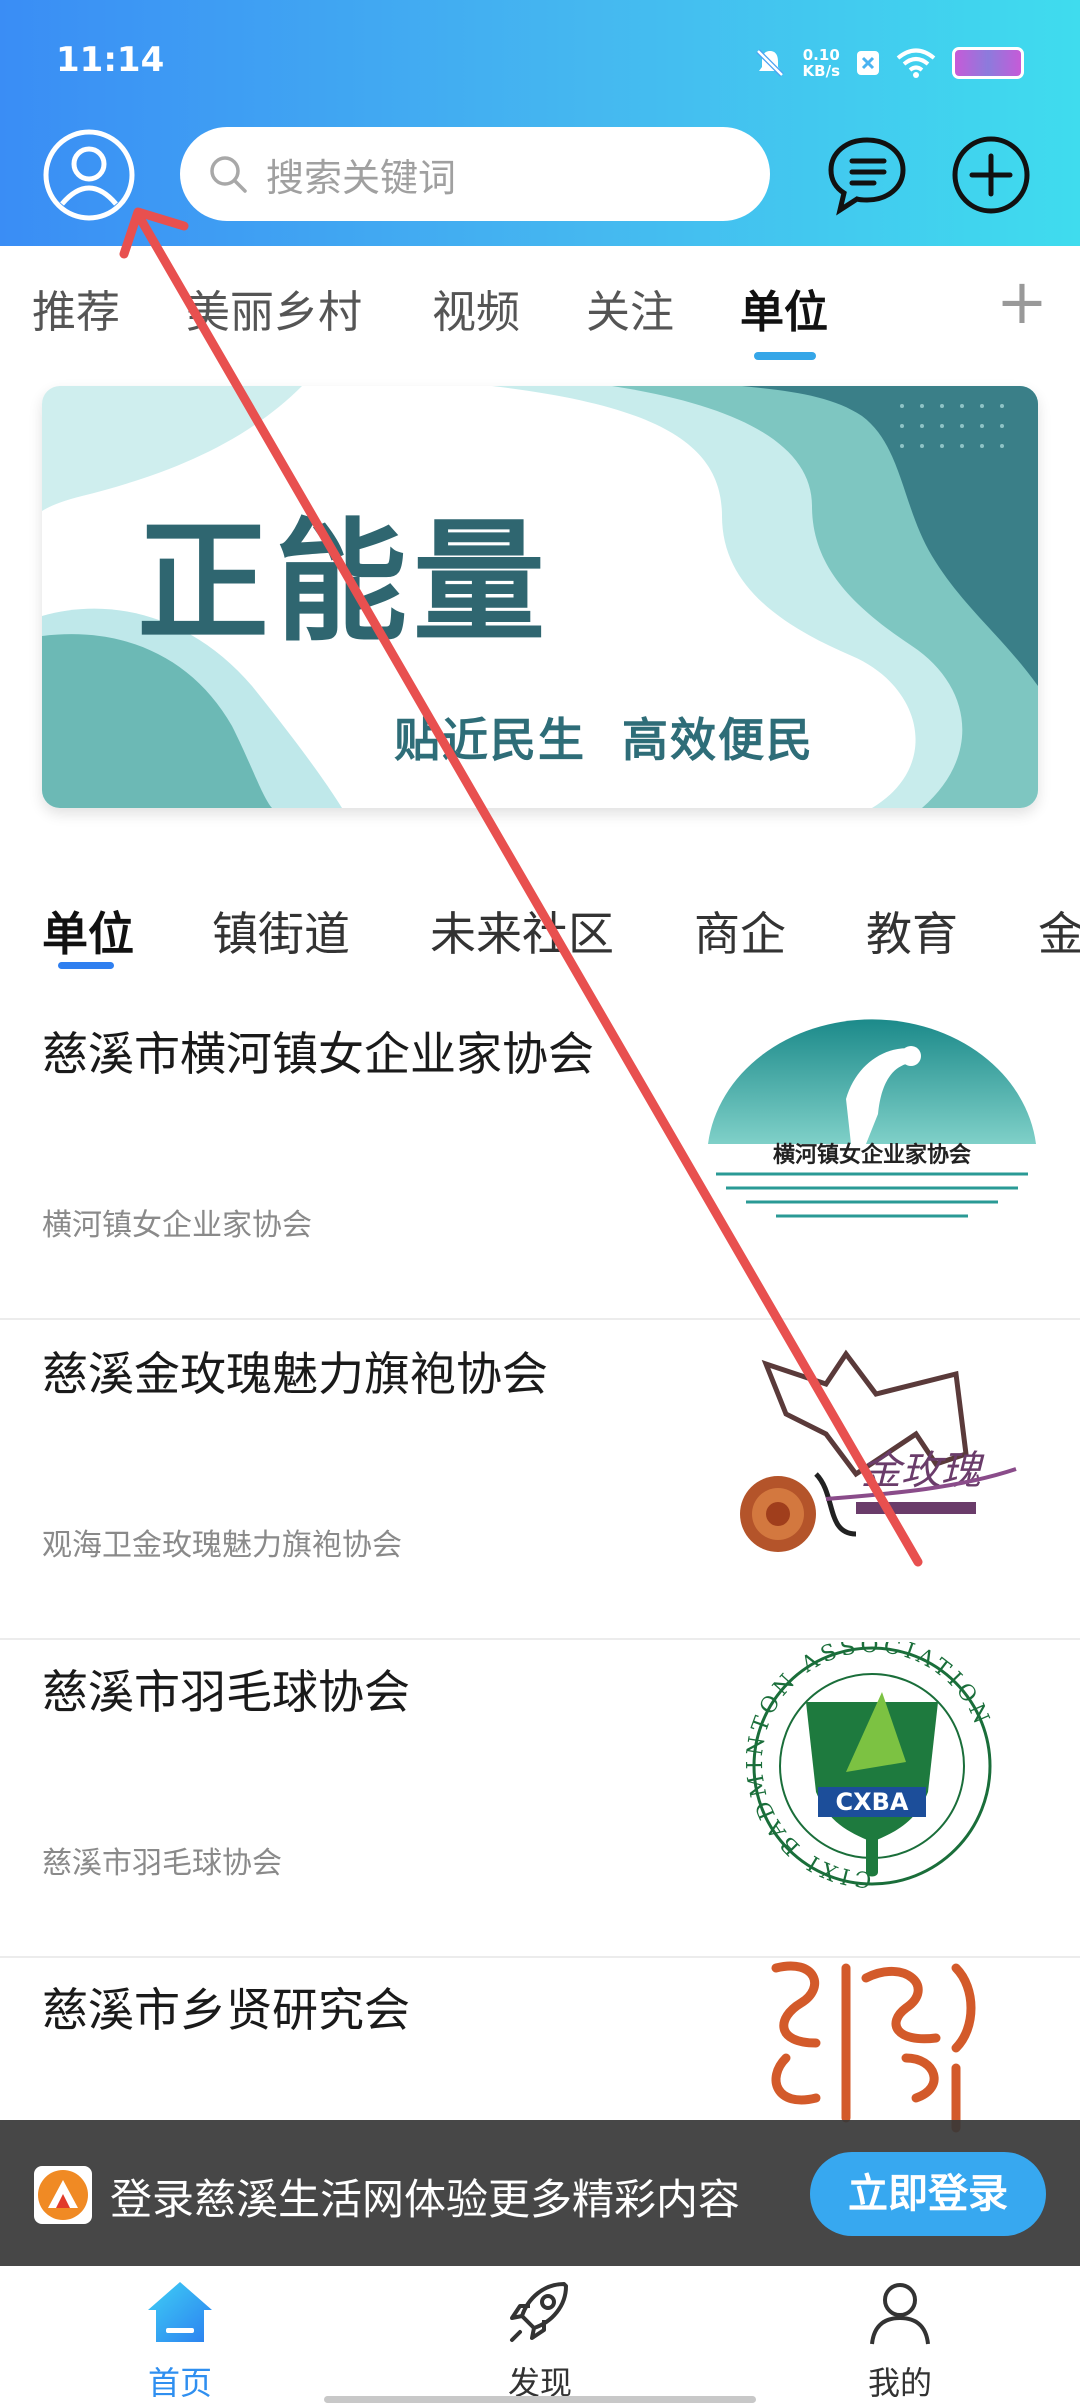 The height and width of the screenshot is (2408, 1080). I want to click on mute-icon, so click(769, 63).